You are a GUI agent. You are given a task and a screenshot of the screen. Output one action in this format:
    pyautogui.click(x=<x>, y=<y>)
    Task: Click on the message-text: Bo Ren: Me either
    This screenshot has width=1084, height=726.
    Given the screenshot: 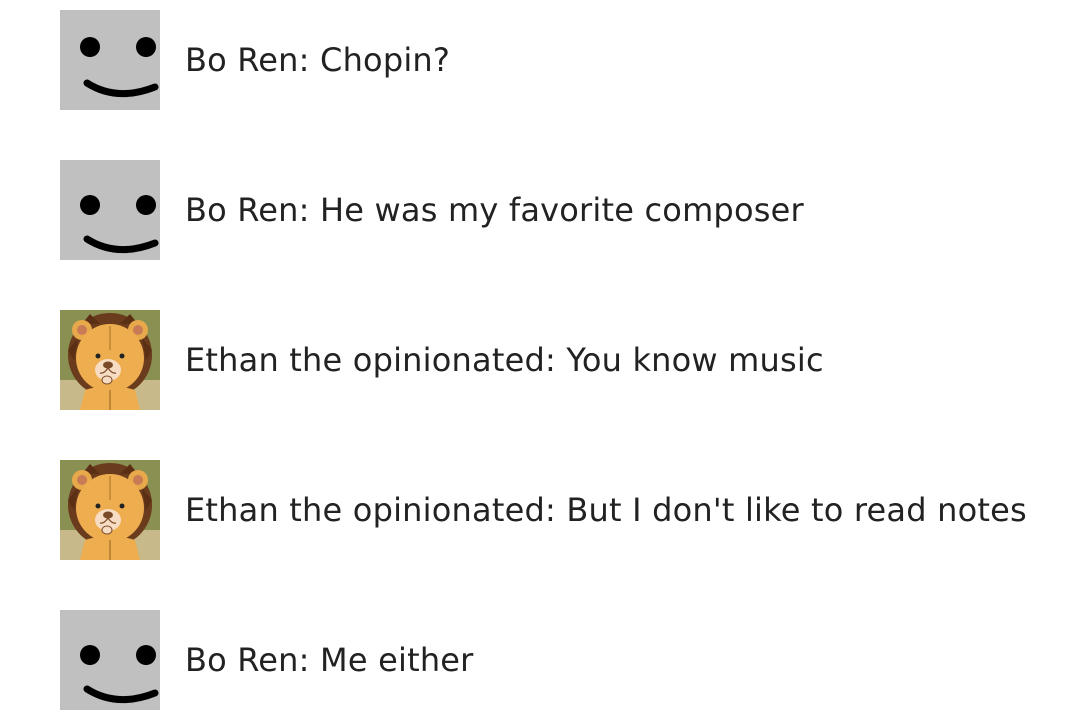 What is the action you would take?
    pyautogui.click(x=329, y=660)
    